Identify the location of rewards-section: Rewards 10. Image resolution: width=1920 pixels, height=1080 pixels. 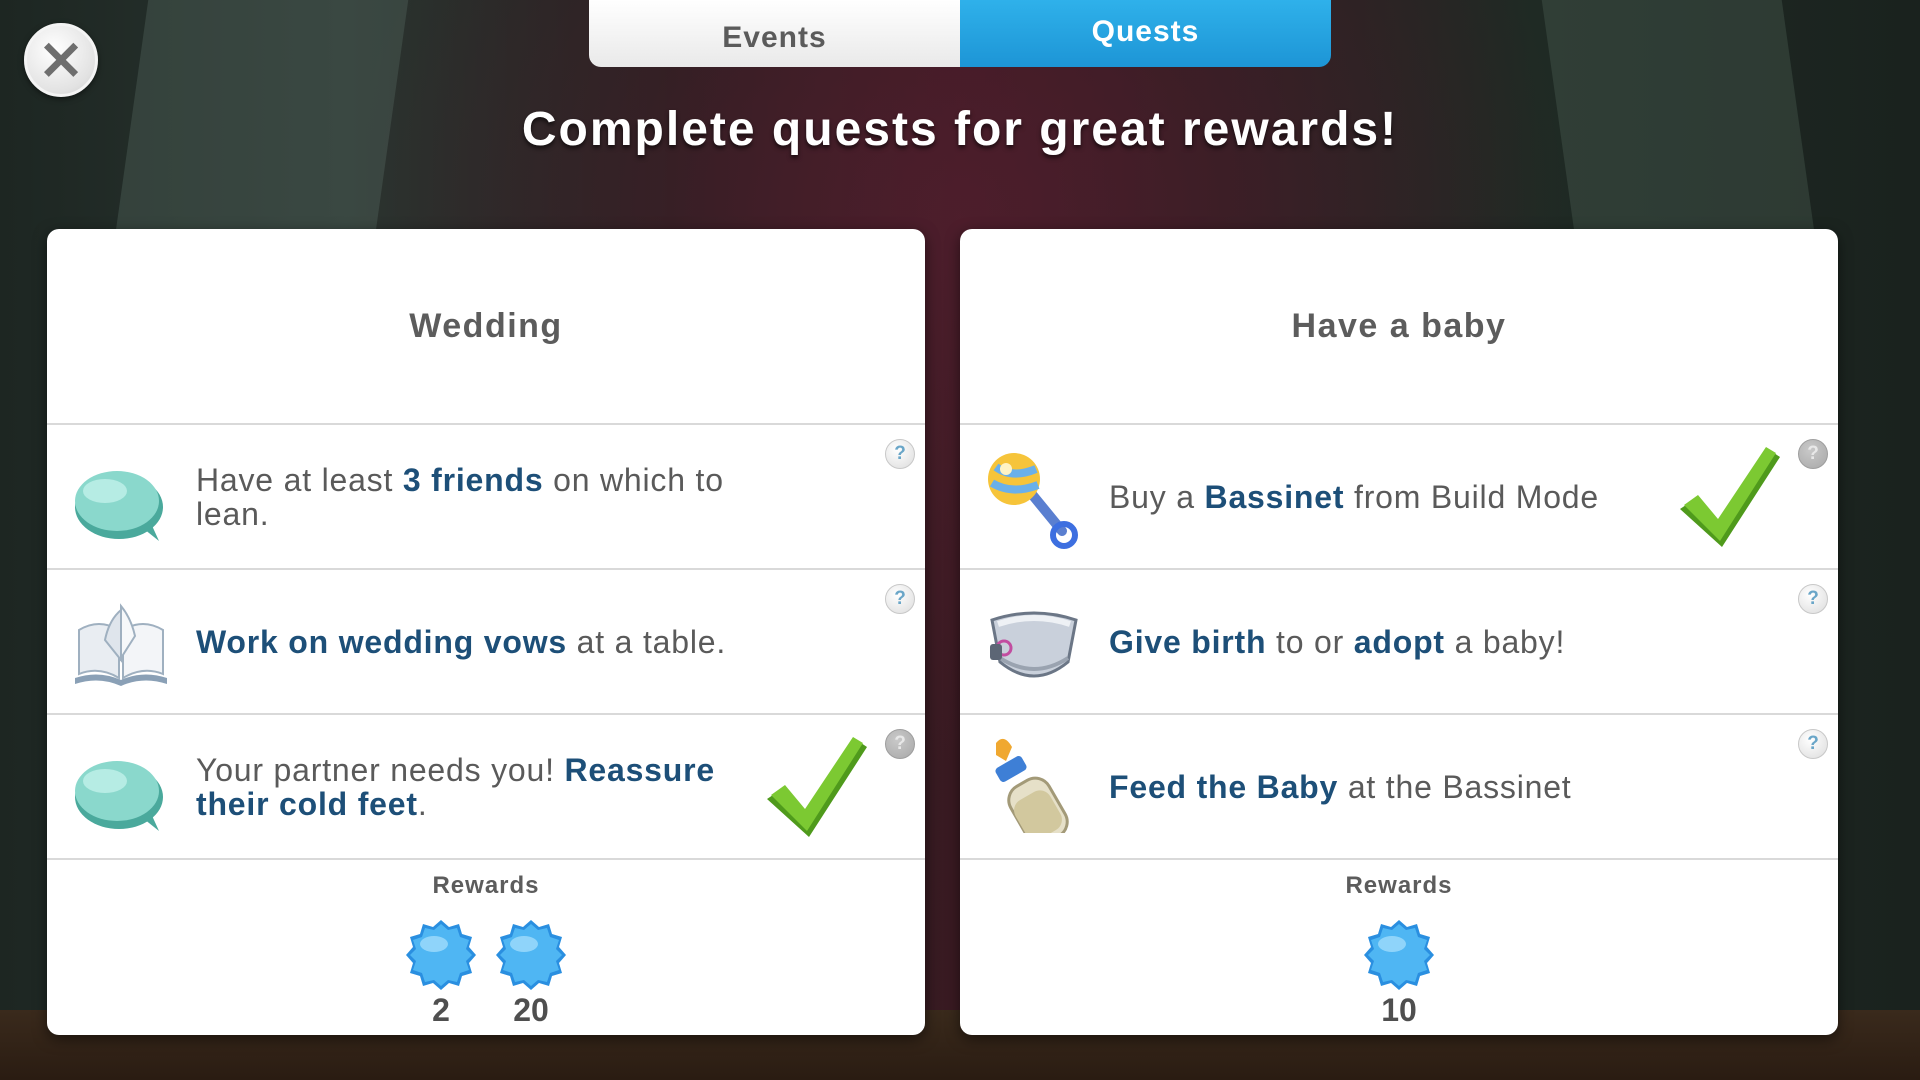
(1399, 946).